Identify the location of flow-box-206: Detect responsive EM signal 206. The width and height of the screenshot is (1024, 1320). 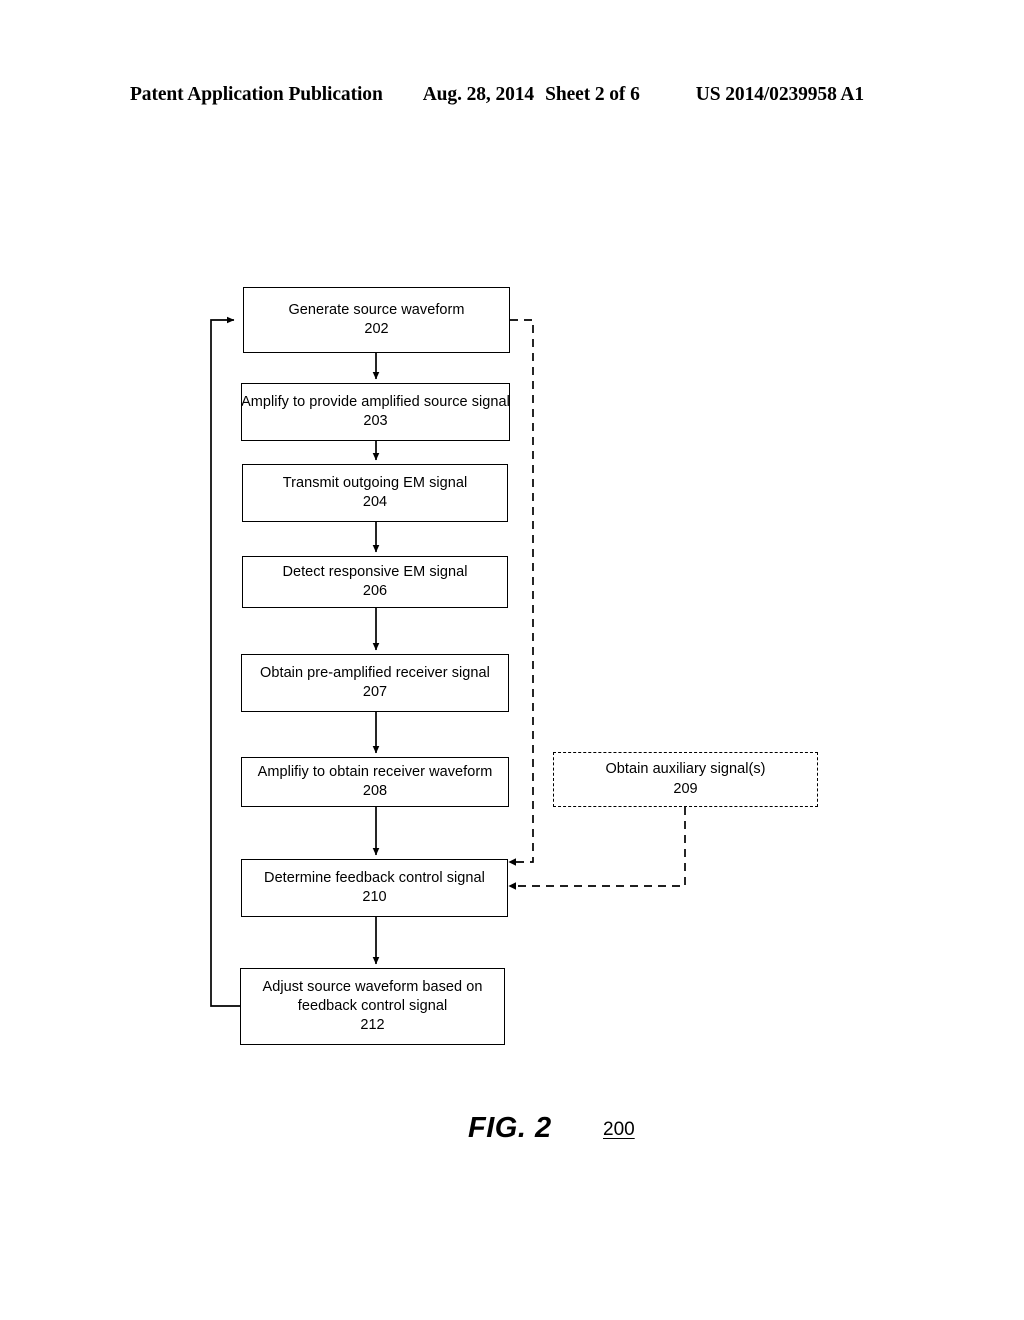
(375, 582).